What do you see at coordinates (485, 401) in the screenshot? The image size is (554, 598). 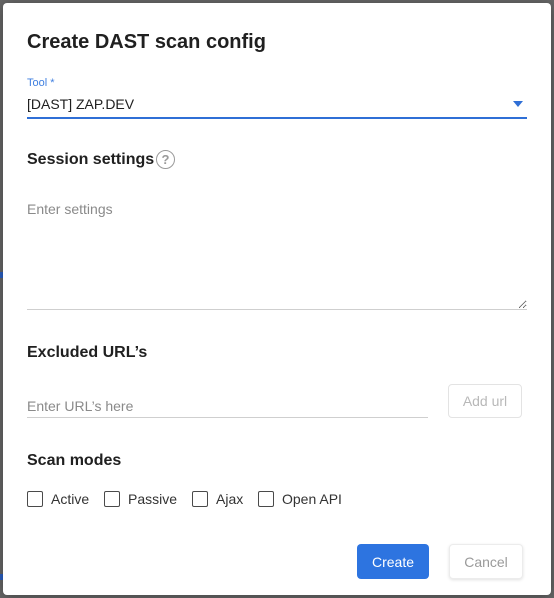 I see `add-url-button: Add url` at bounding box center [485, 401].